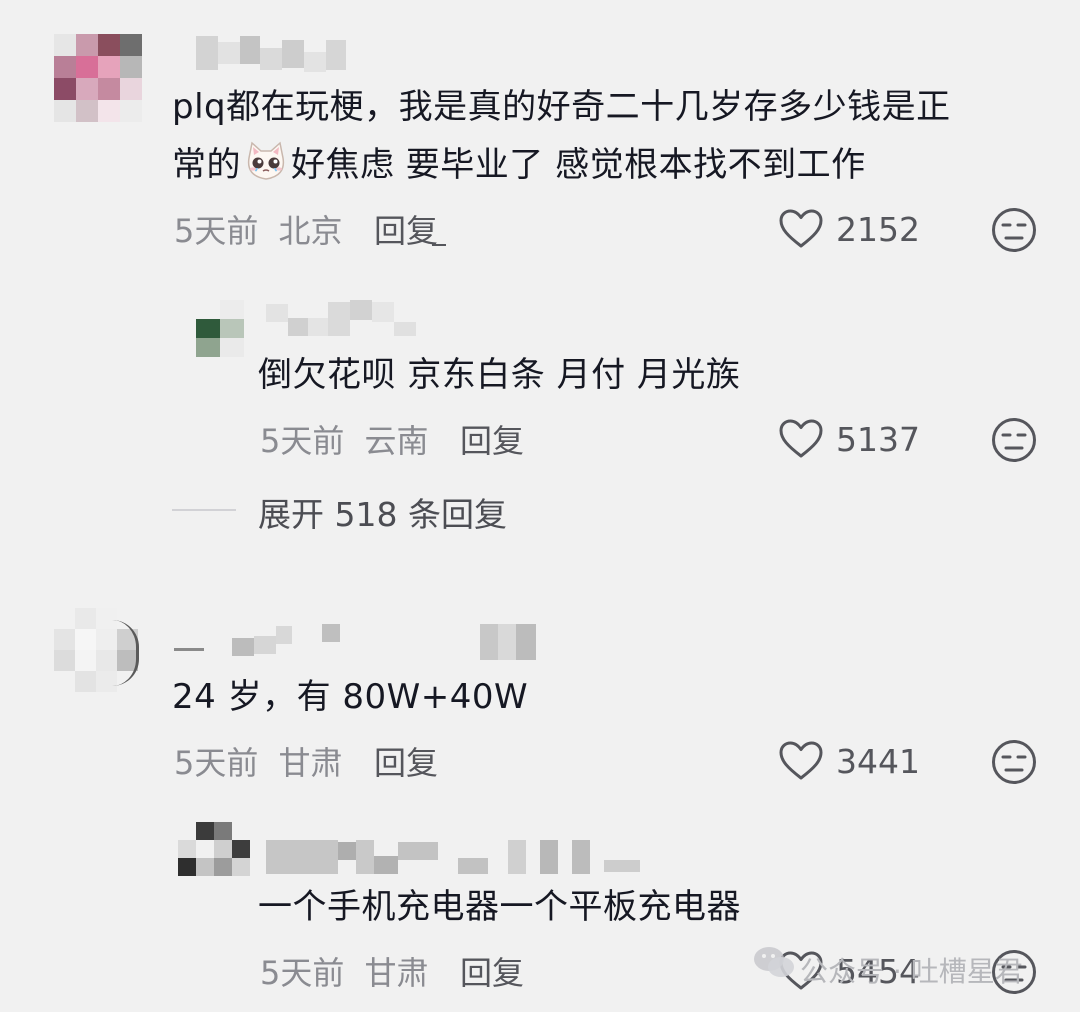 The height and width of the screenshot is (1012, 1080). What do you see at coordinates (499, 907) in the screenshot?
I see `reply-text: 一个手机充电器一个平板充电器` at bounding box center [499, 907].